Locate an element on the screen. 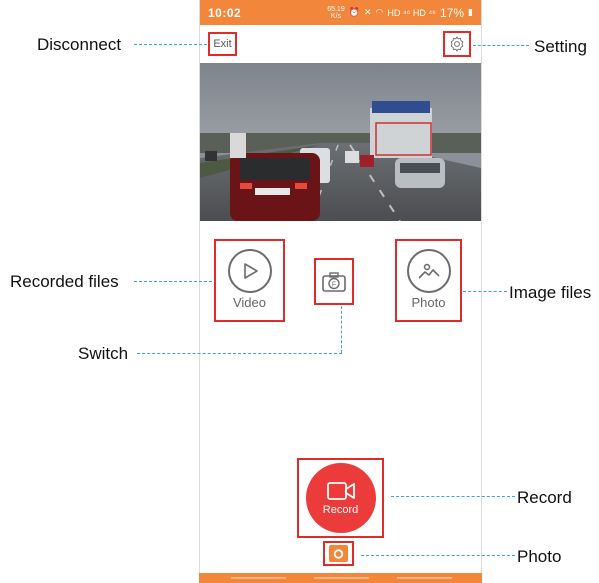 This screenshot has width=599, height=583. record-button: Record is located at coordinates (340, 498).